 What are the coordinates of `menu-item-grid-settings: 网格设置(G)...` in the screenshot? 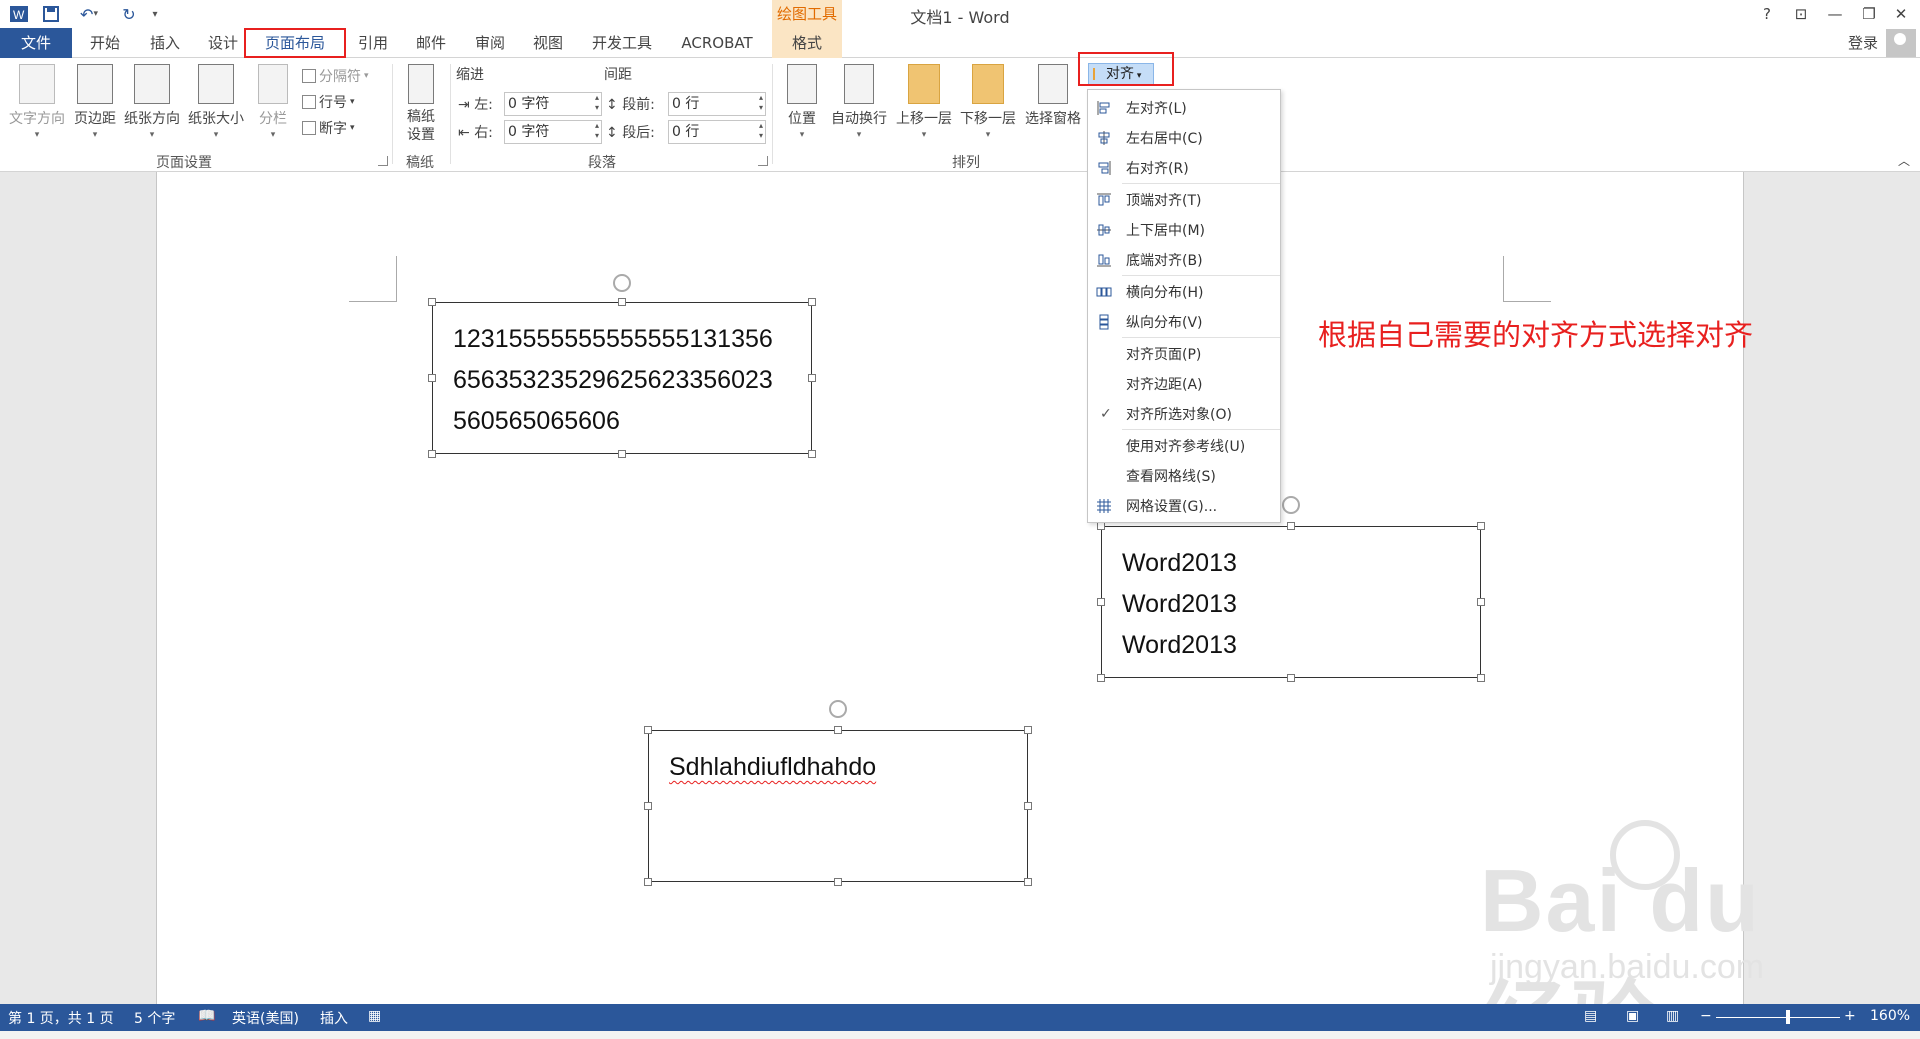 It's located at (1184, 506).